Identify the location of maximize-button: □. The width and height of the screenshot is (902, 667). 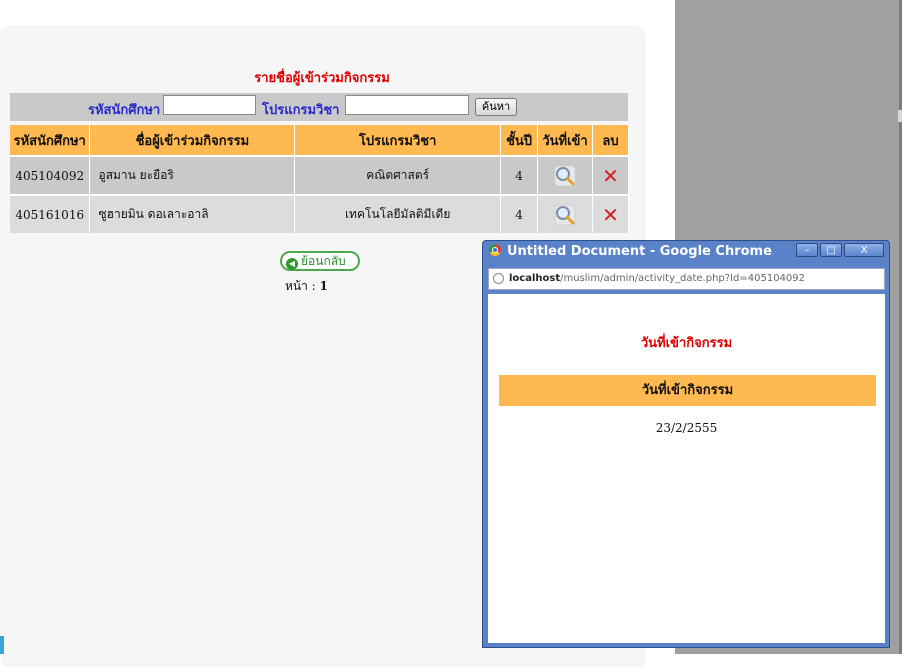
(831, 250).